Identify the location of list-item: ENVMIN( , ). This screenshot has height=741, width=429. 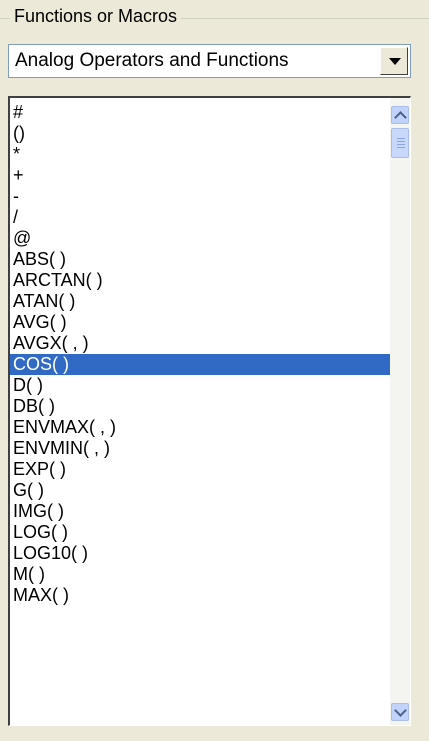
(200, 448).